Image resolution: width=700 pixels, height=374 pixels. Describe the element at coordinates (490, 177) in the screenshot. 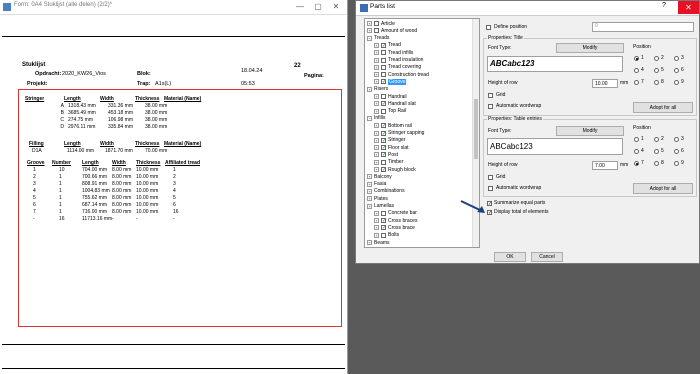

I see `entries-grid-checkbox` at that location.